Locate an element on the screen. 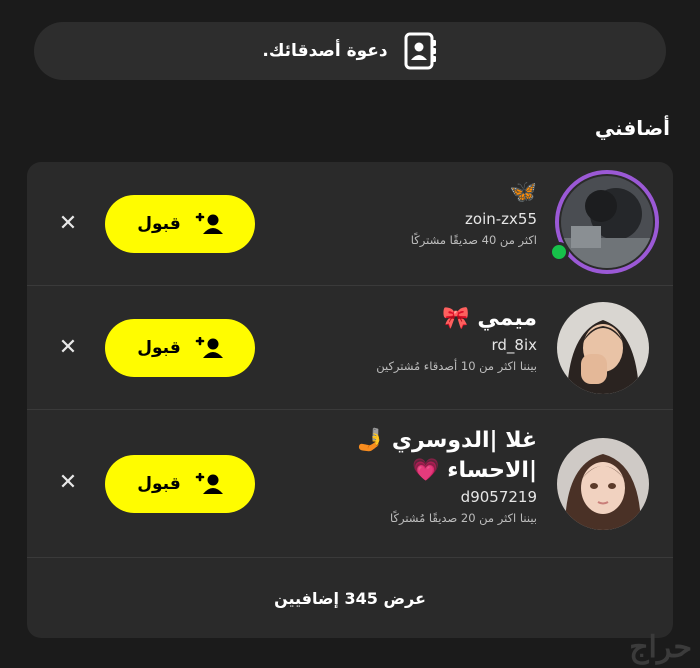 The height and width of the screenshot is (668, 700). username: zoin-zx55 is located at coordinates (501, 219).